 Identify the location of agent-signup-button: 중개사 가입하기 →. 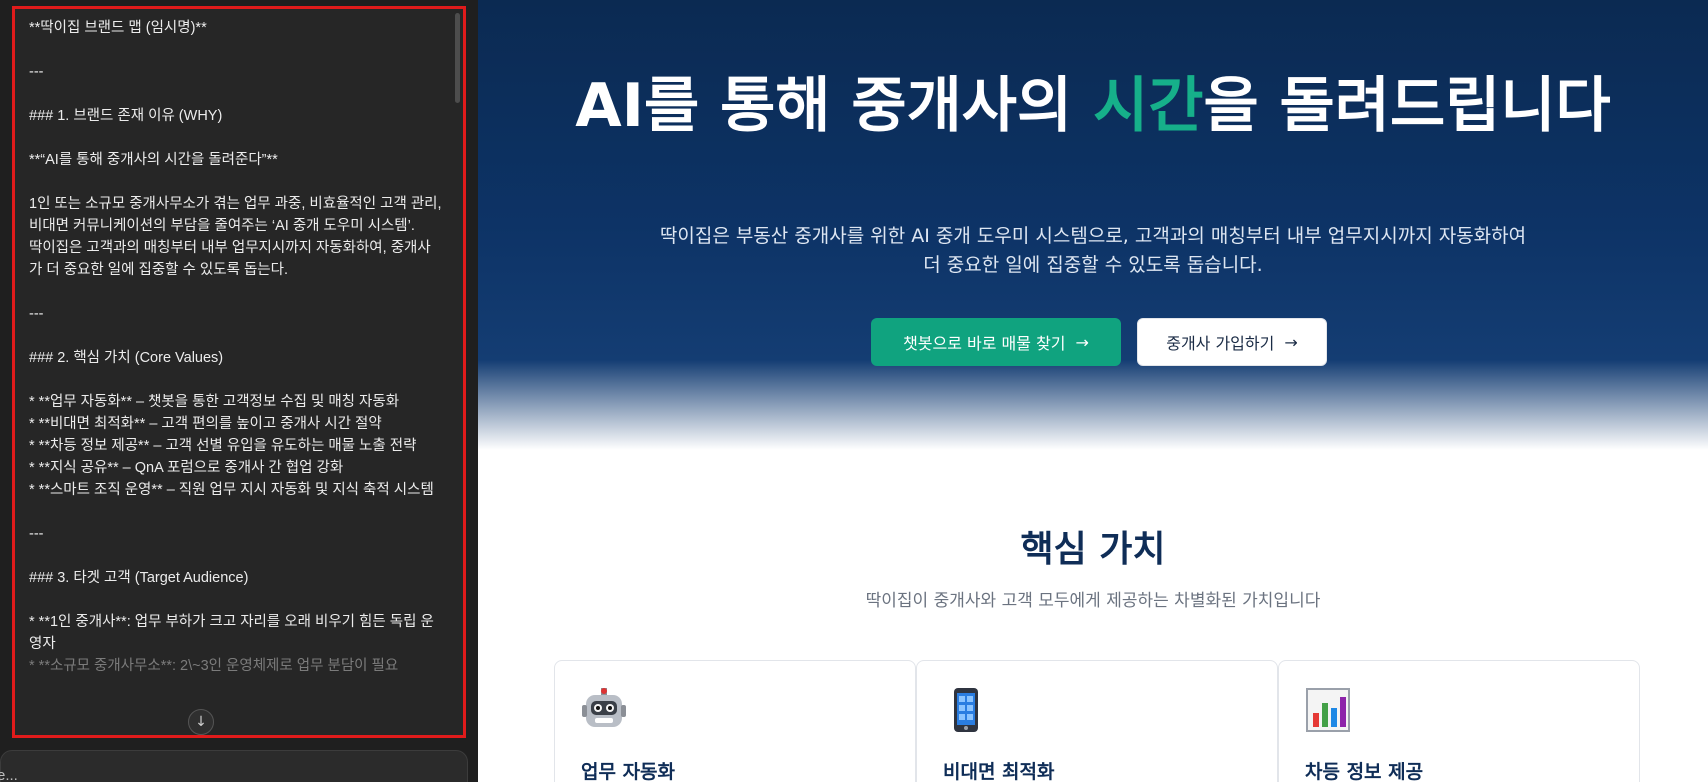
(1232, 342).